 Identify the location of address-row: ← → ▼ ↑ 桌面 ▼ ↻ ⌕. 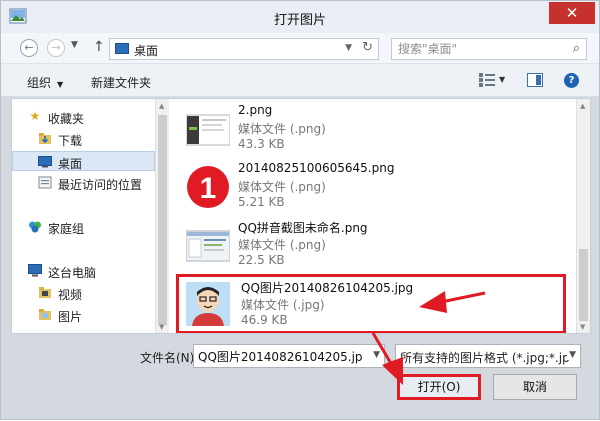
(300, 48).